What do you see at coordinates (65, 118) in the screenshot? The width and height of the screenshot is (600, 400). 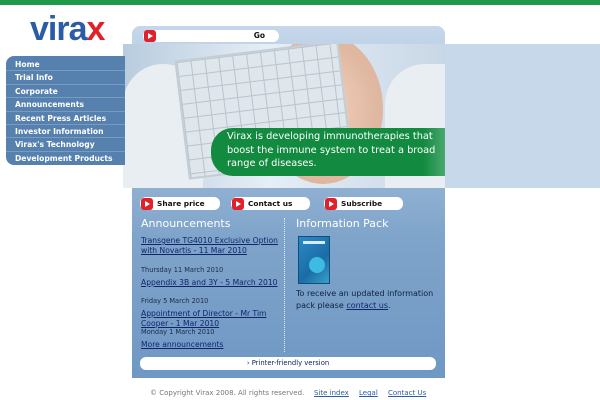 I see `nav-item-recent-press-articles: Recent Press Articles` at bounding box center [65, 118].